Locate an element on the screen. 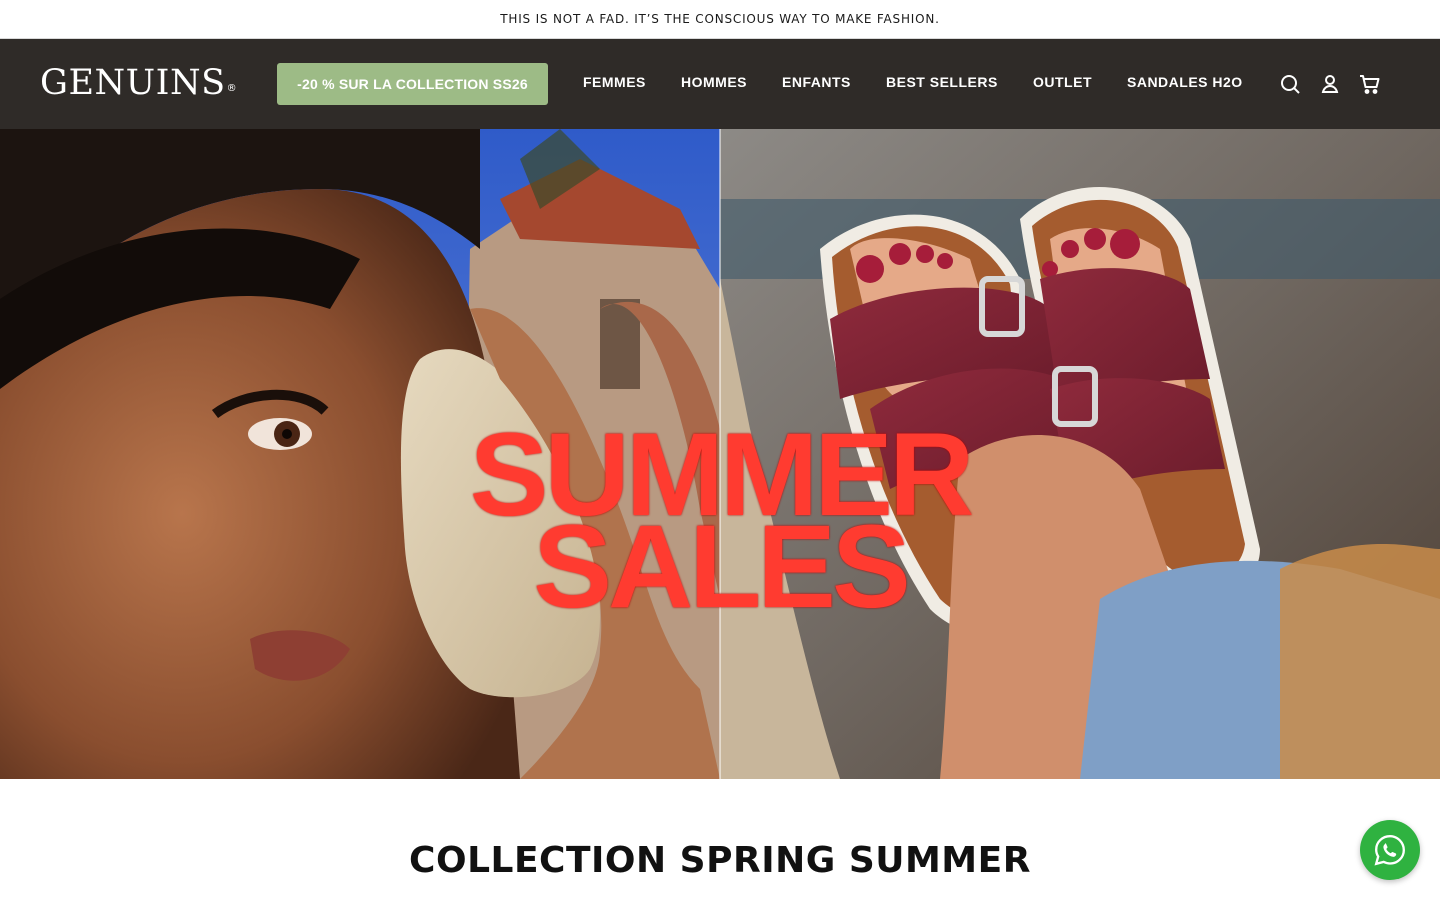 The width and height of the screenshot is (1440, 900). nav-item-femmes: FEMMES is located at coordinates (614, 82).